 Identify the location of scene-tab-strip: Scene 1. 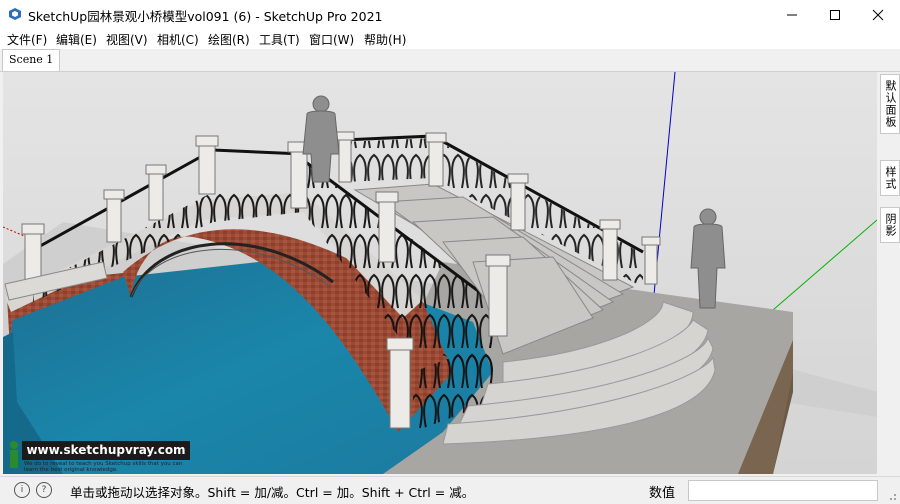
(450, 60).